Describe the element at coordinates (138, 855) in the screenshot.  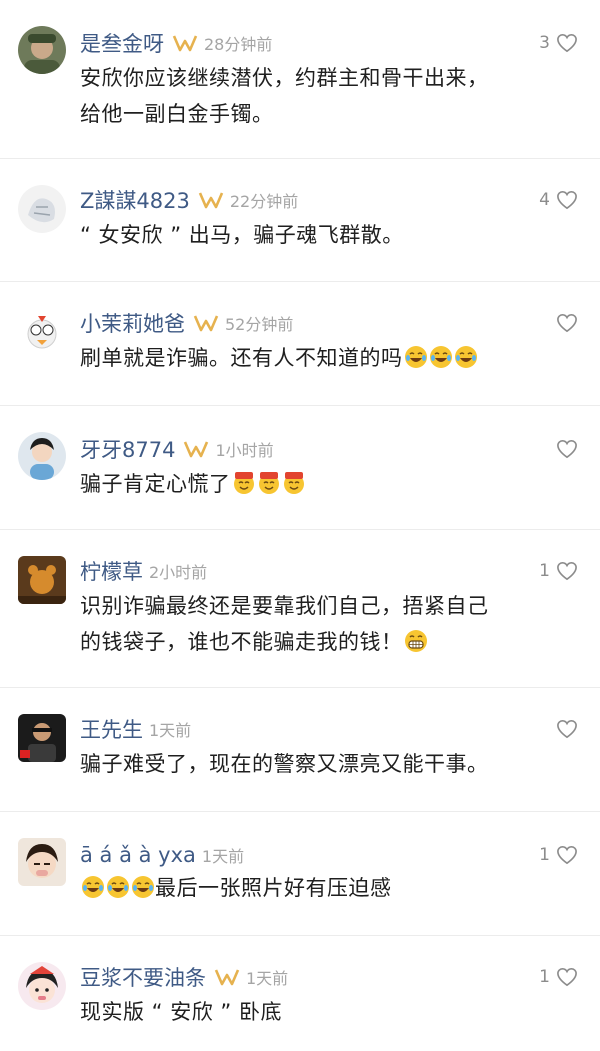
I see `username: ā á ǎ à yxa` at that location.